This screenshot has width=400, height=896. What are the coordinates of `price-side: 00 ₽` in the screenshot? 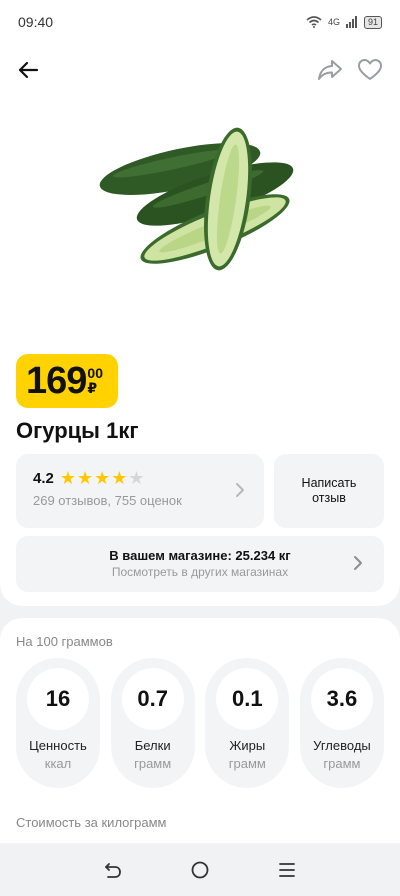 It's located at (95, 377).